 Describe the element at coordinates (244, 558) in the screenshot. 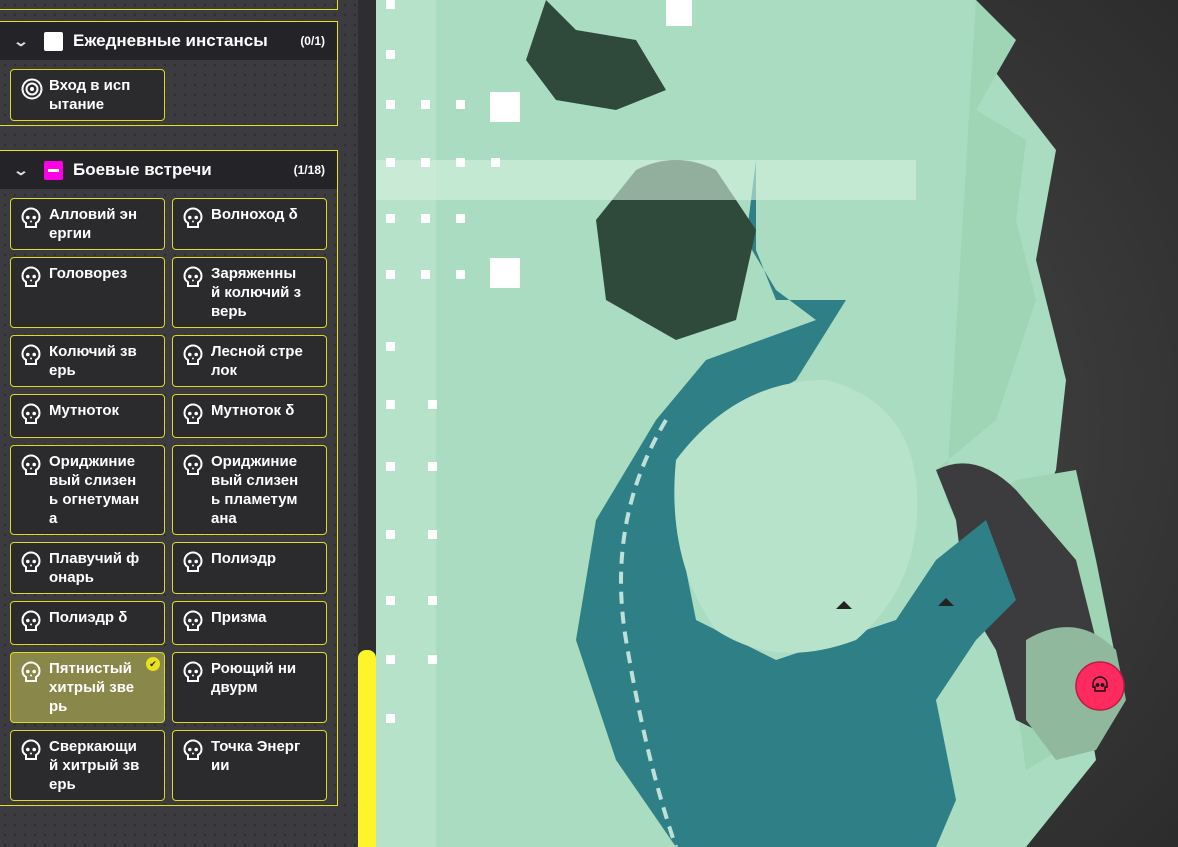

I see `card-label: Полиэдр` at that location.